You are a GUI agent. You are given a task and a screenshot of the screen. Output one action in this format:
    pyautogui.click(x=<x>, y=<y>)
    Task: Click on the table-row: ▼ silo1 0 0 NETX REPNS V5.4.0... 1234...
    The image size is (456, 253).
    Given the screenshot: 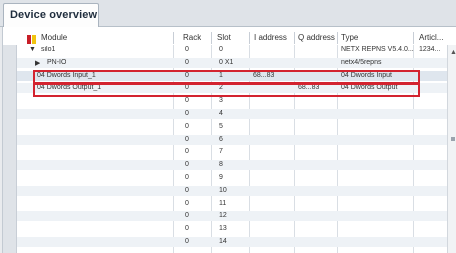 What is the action you would take?
    pyautogui.click(x=236, y=50)
    